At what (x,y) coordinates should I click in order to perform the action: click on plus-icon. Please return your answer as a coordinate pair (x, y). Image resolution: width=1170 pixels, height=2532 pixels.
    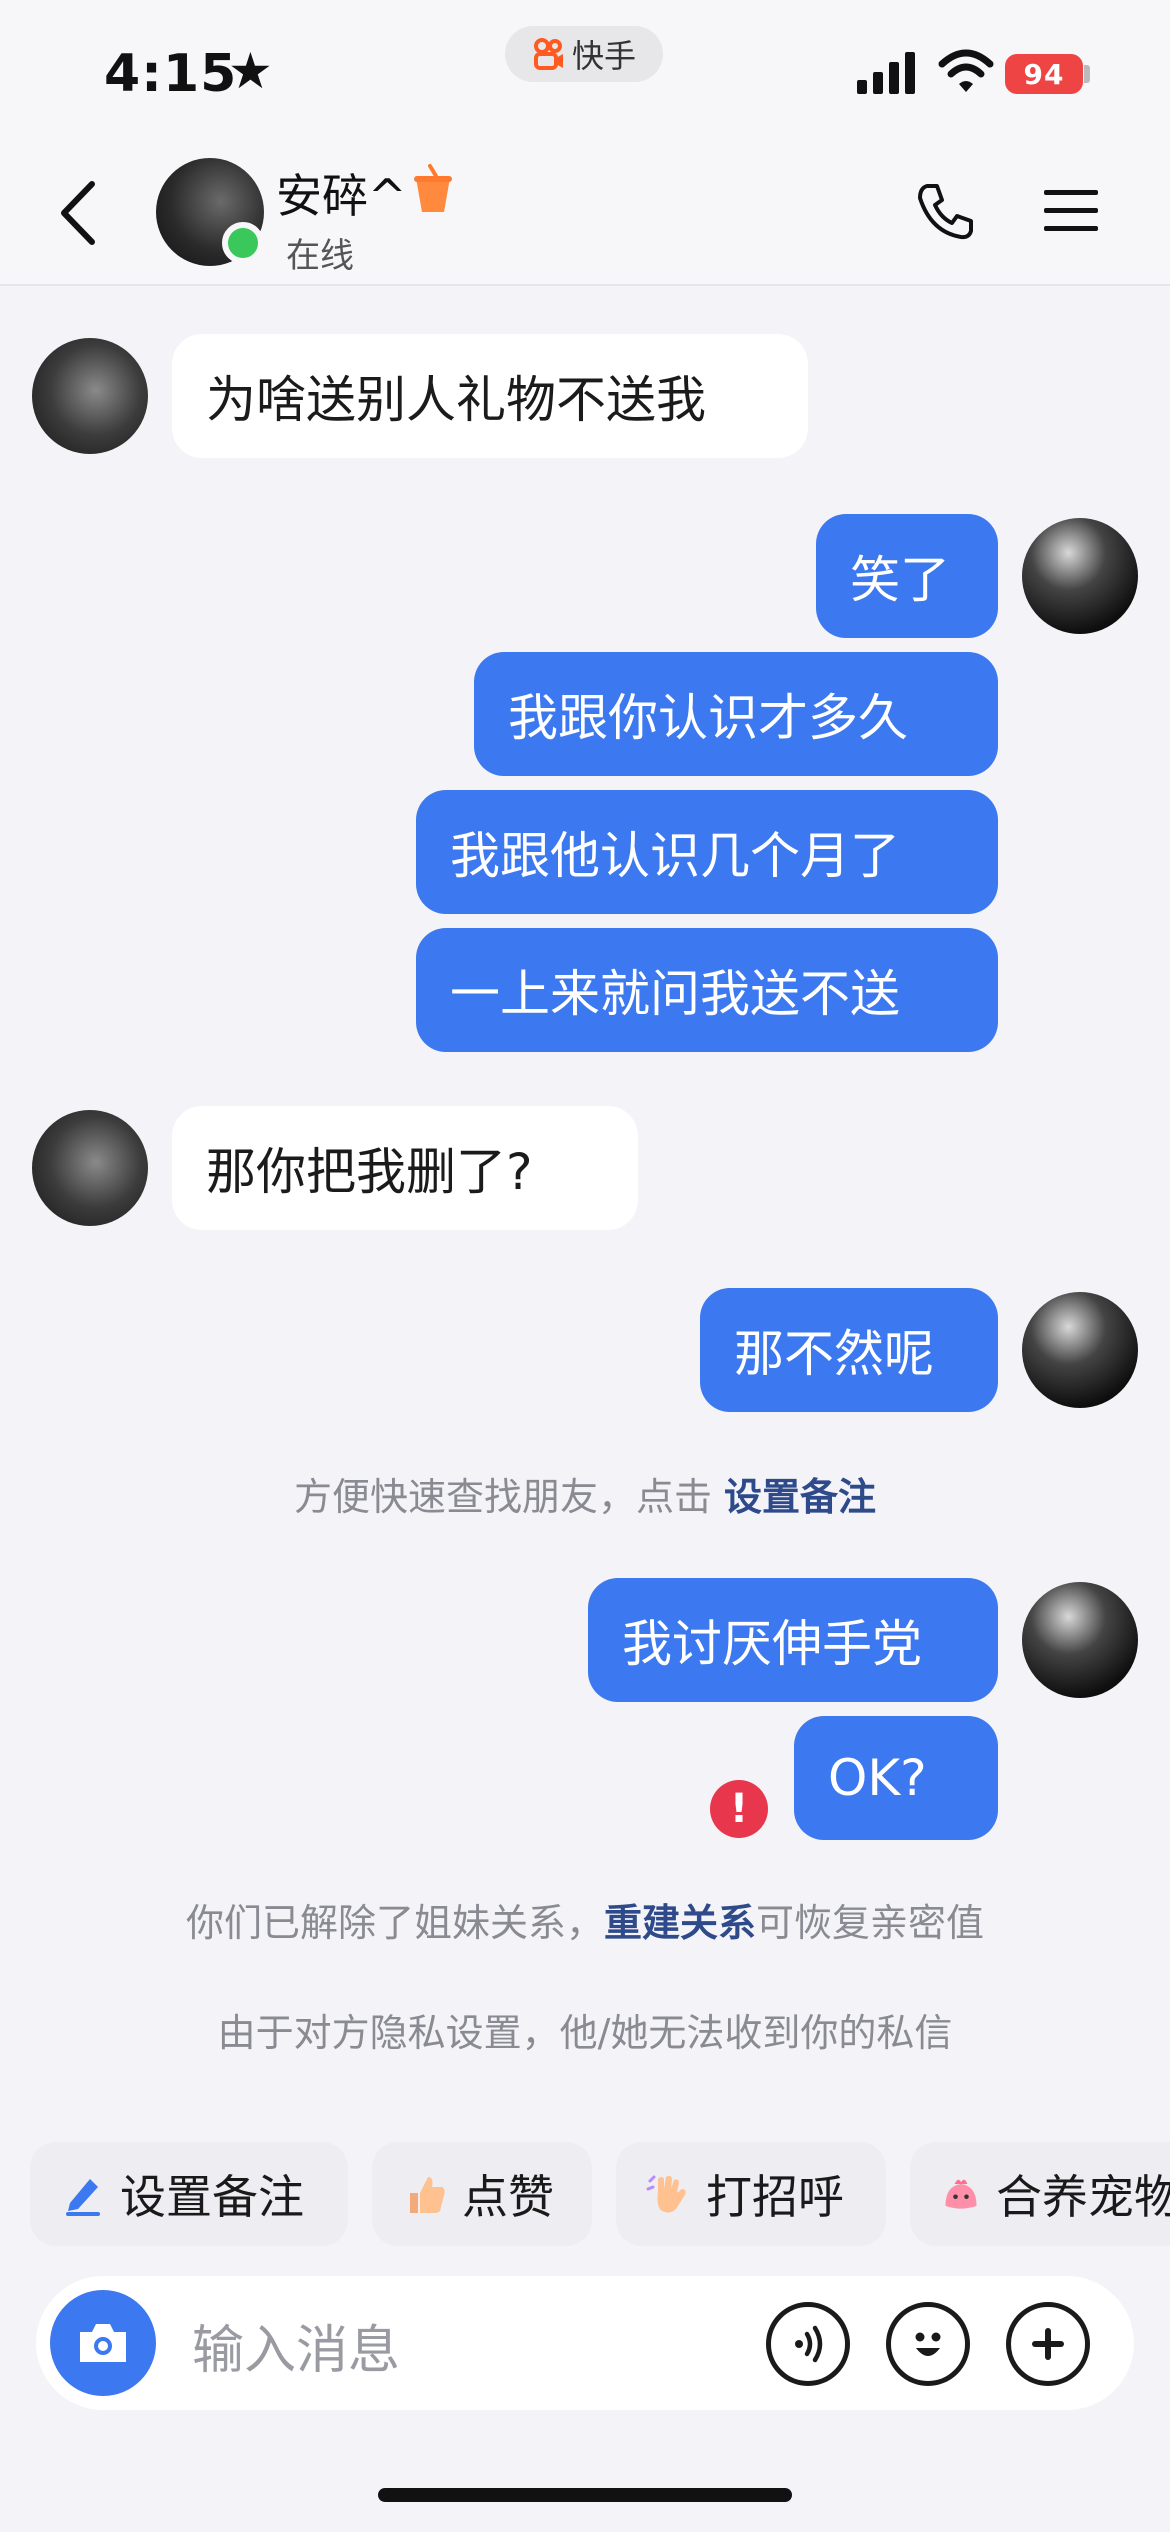
    Looking at the image, I should click on (1048, 2344).